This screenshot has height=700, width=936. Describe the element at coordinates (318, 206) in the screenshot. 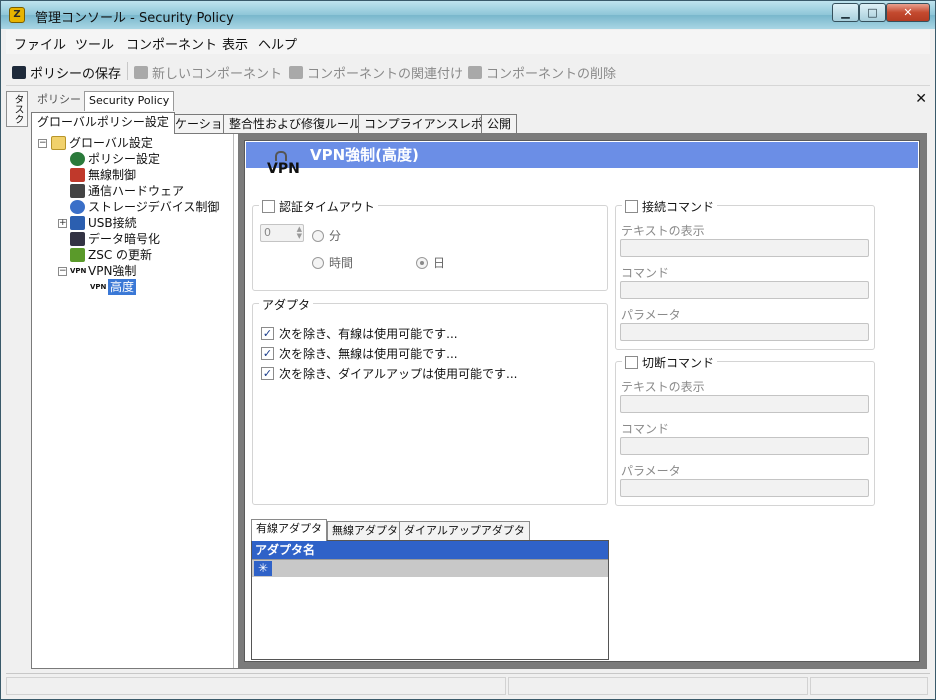

I see `auth-timeout-header: 認証タイムアウト` at that location.